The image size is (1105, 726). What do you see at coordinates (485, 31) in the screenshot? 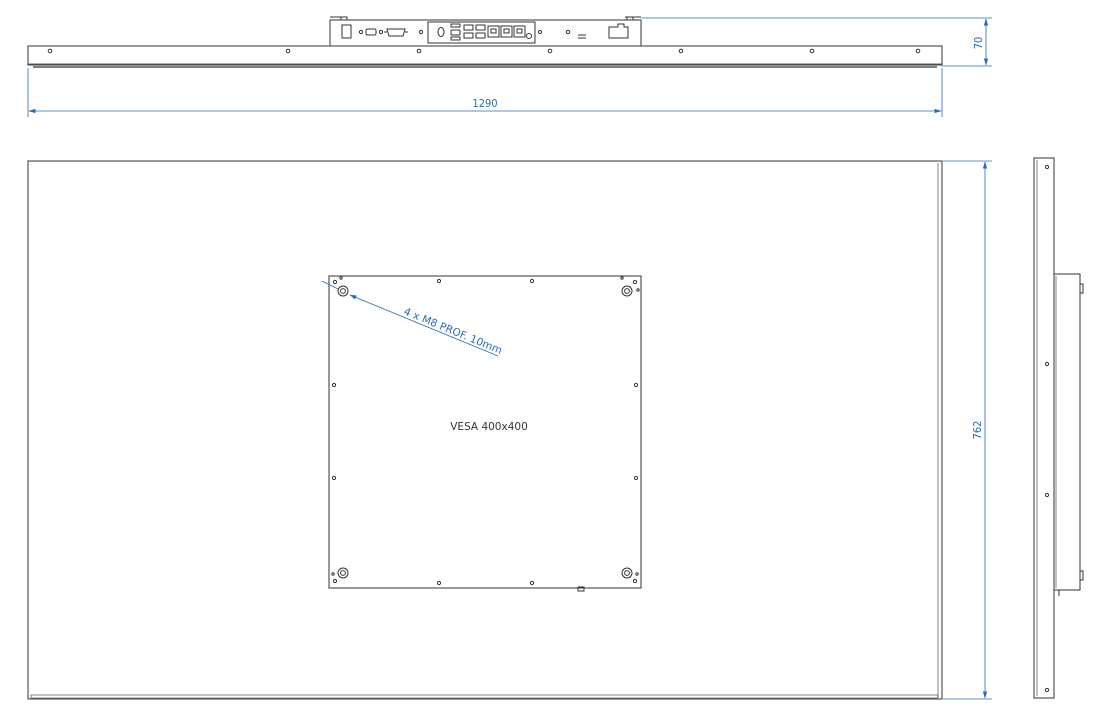
I see `io-panel` at bounding box center [485, 31].